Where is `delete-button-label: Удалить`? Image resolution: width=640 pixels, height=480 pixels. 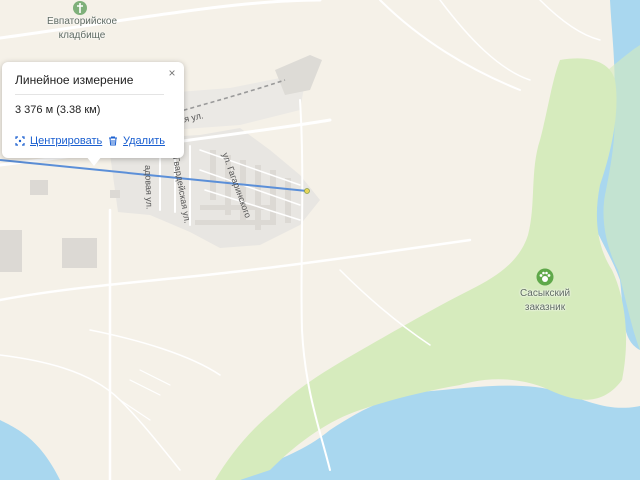
delete-button-label: Удалить is located at coordinates (144, 141).